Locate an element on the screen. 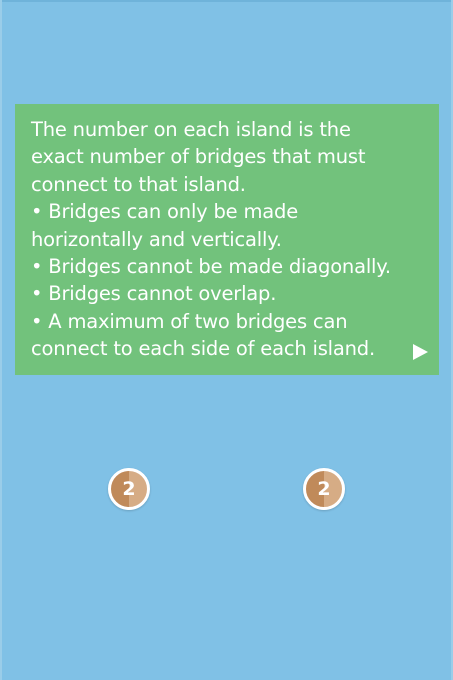 Image resolution: width=453 pixels, height=680 pixels. island-right: 2 is located at coordinates (324, 489).